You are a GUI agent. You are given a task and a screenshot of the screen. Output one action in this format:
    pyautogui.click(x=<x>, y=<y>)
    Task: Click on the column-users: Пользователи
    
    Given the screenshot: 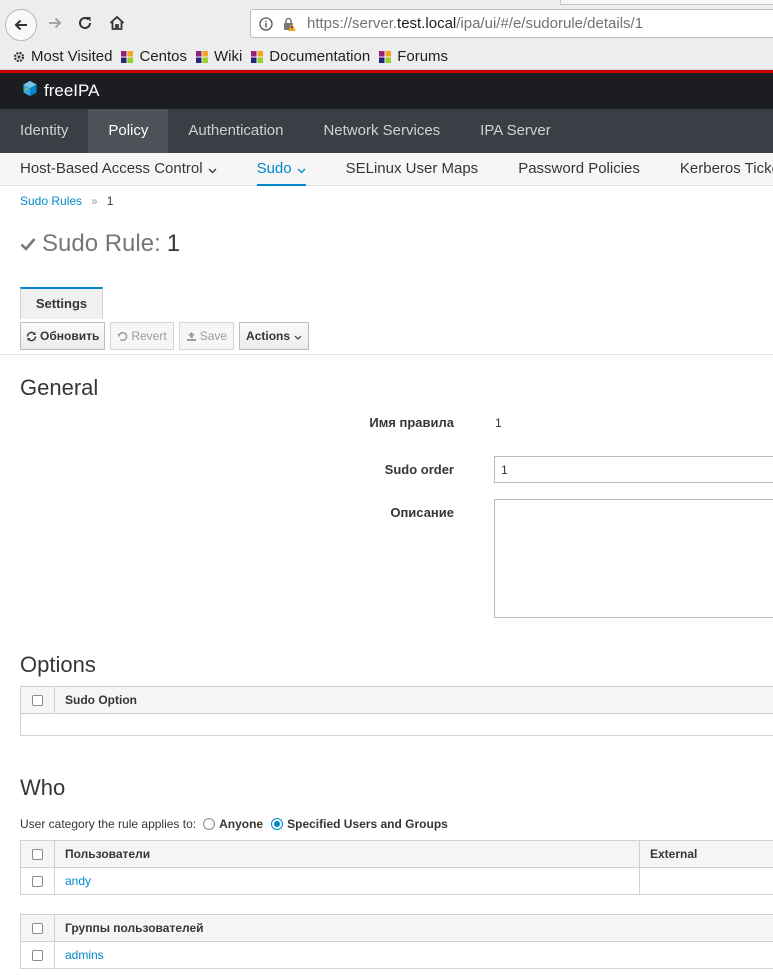 What is the action you would take?
    pyautogui.click(x=347, y=854)
    